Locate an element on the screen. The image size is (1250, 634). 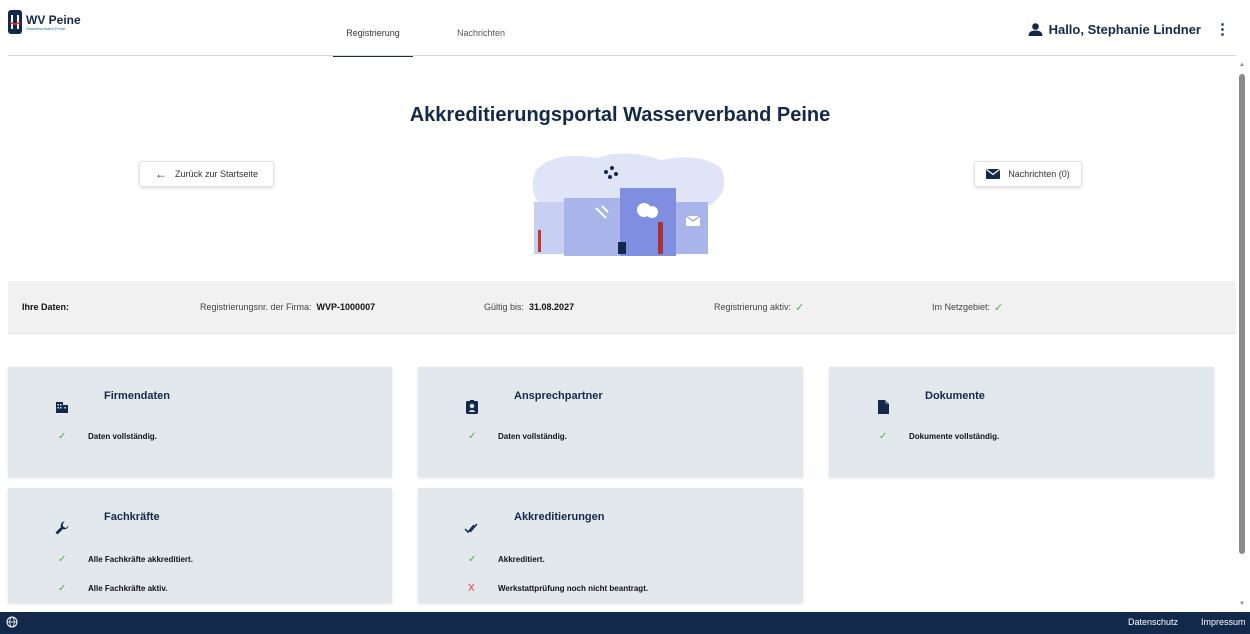
logo-title: WV Peine is located at coordinates (53, 19).